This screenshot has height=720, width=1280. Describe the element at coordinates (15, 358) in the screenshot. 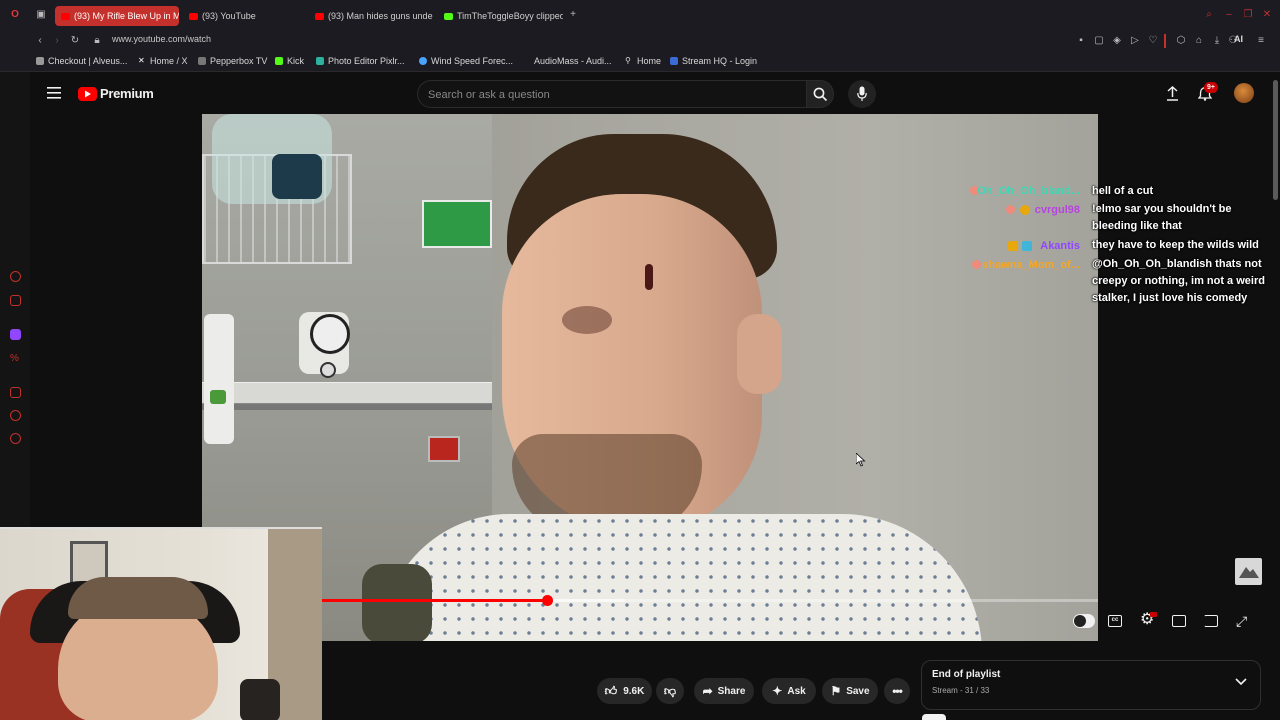

I see `sidebar-percent-icon: %` at that location.